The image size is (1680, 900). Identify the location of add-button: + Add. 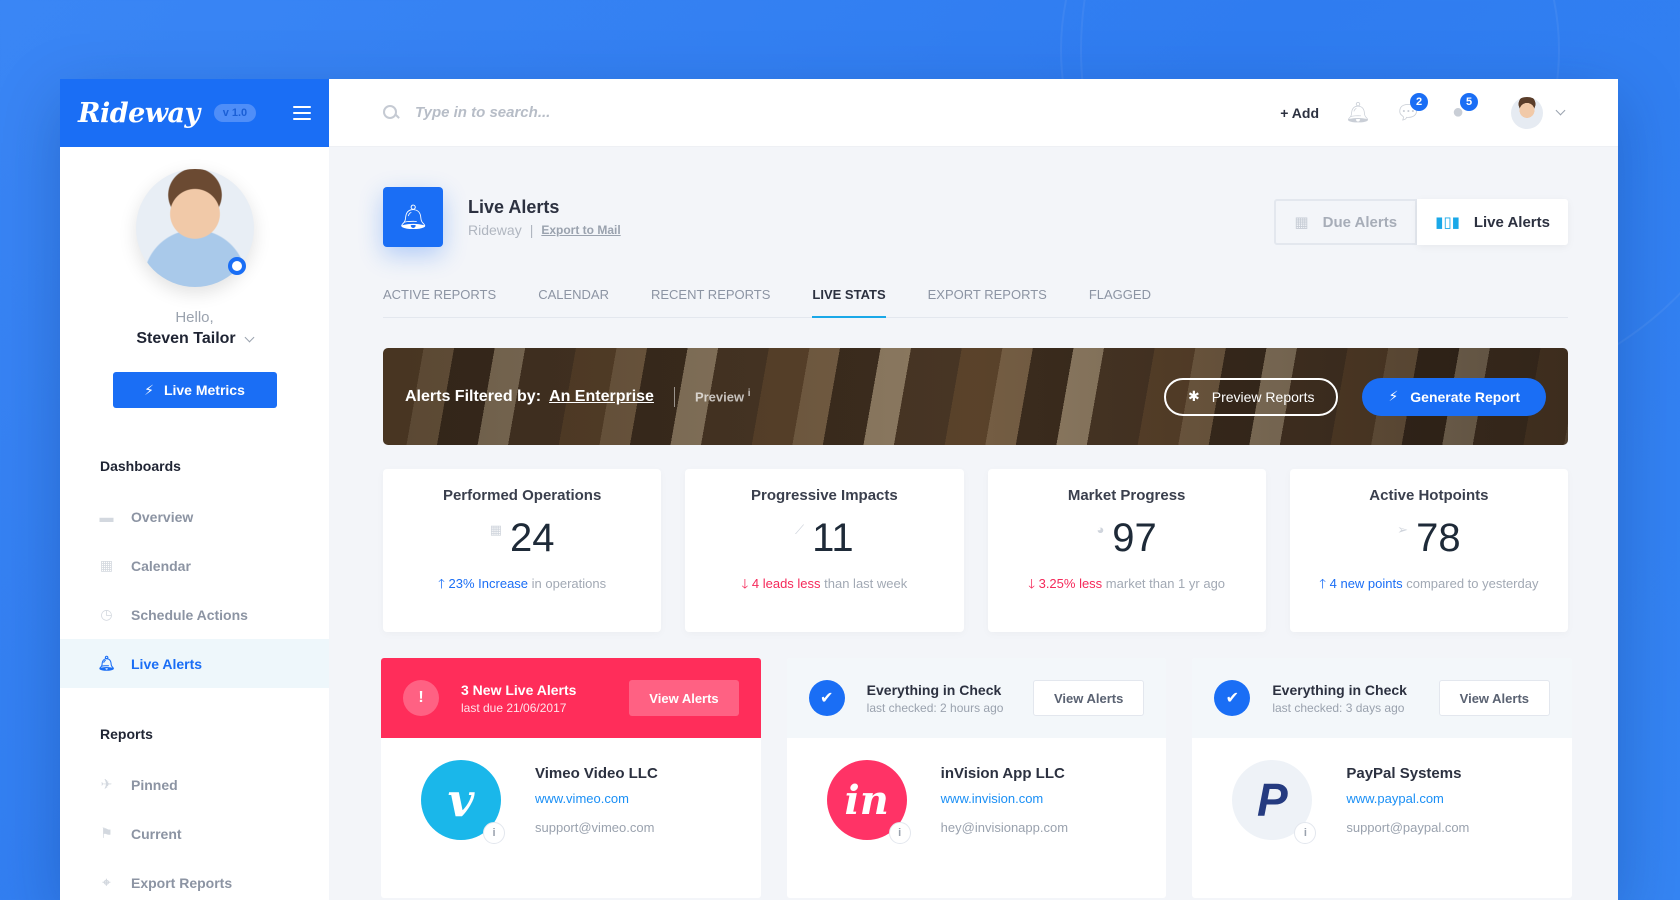
(1299, 113).